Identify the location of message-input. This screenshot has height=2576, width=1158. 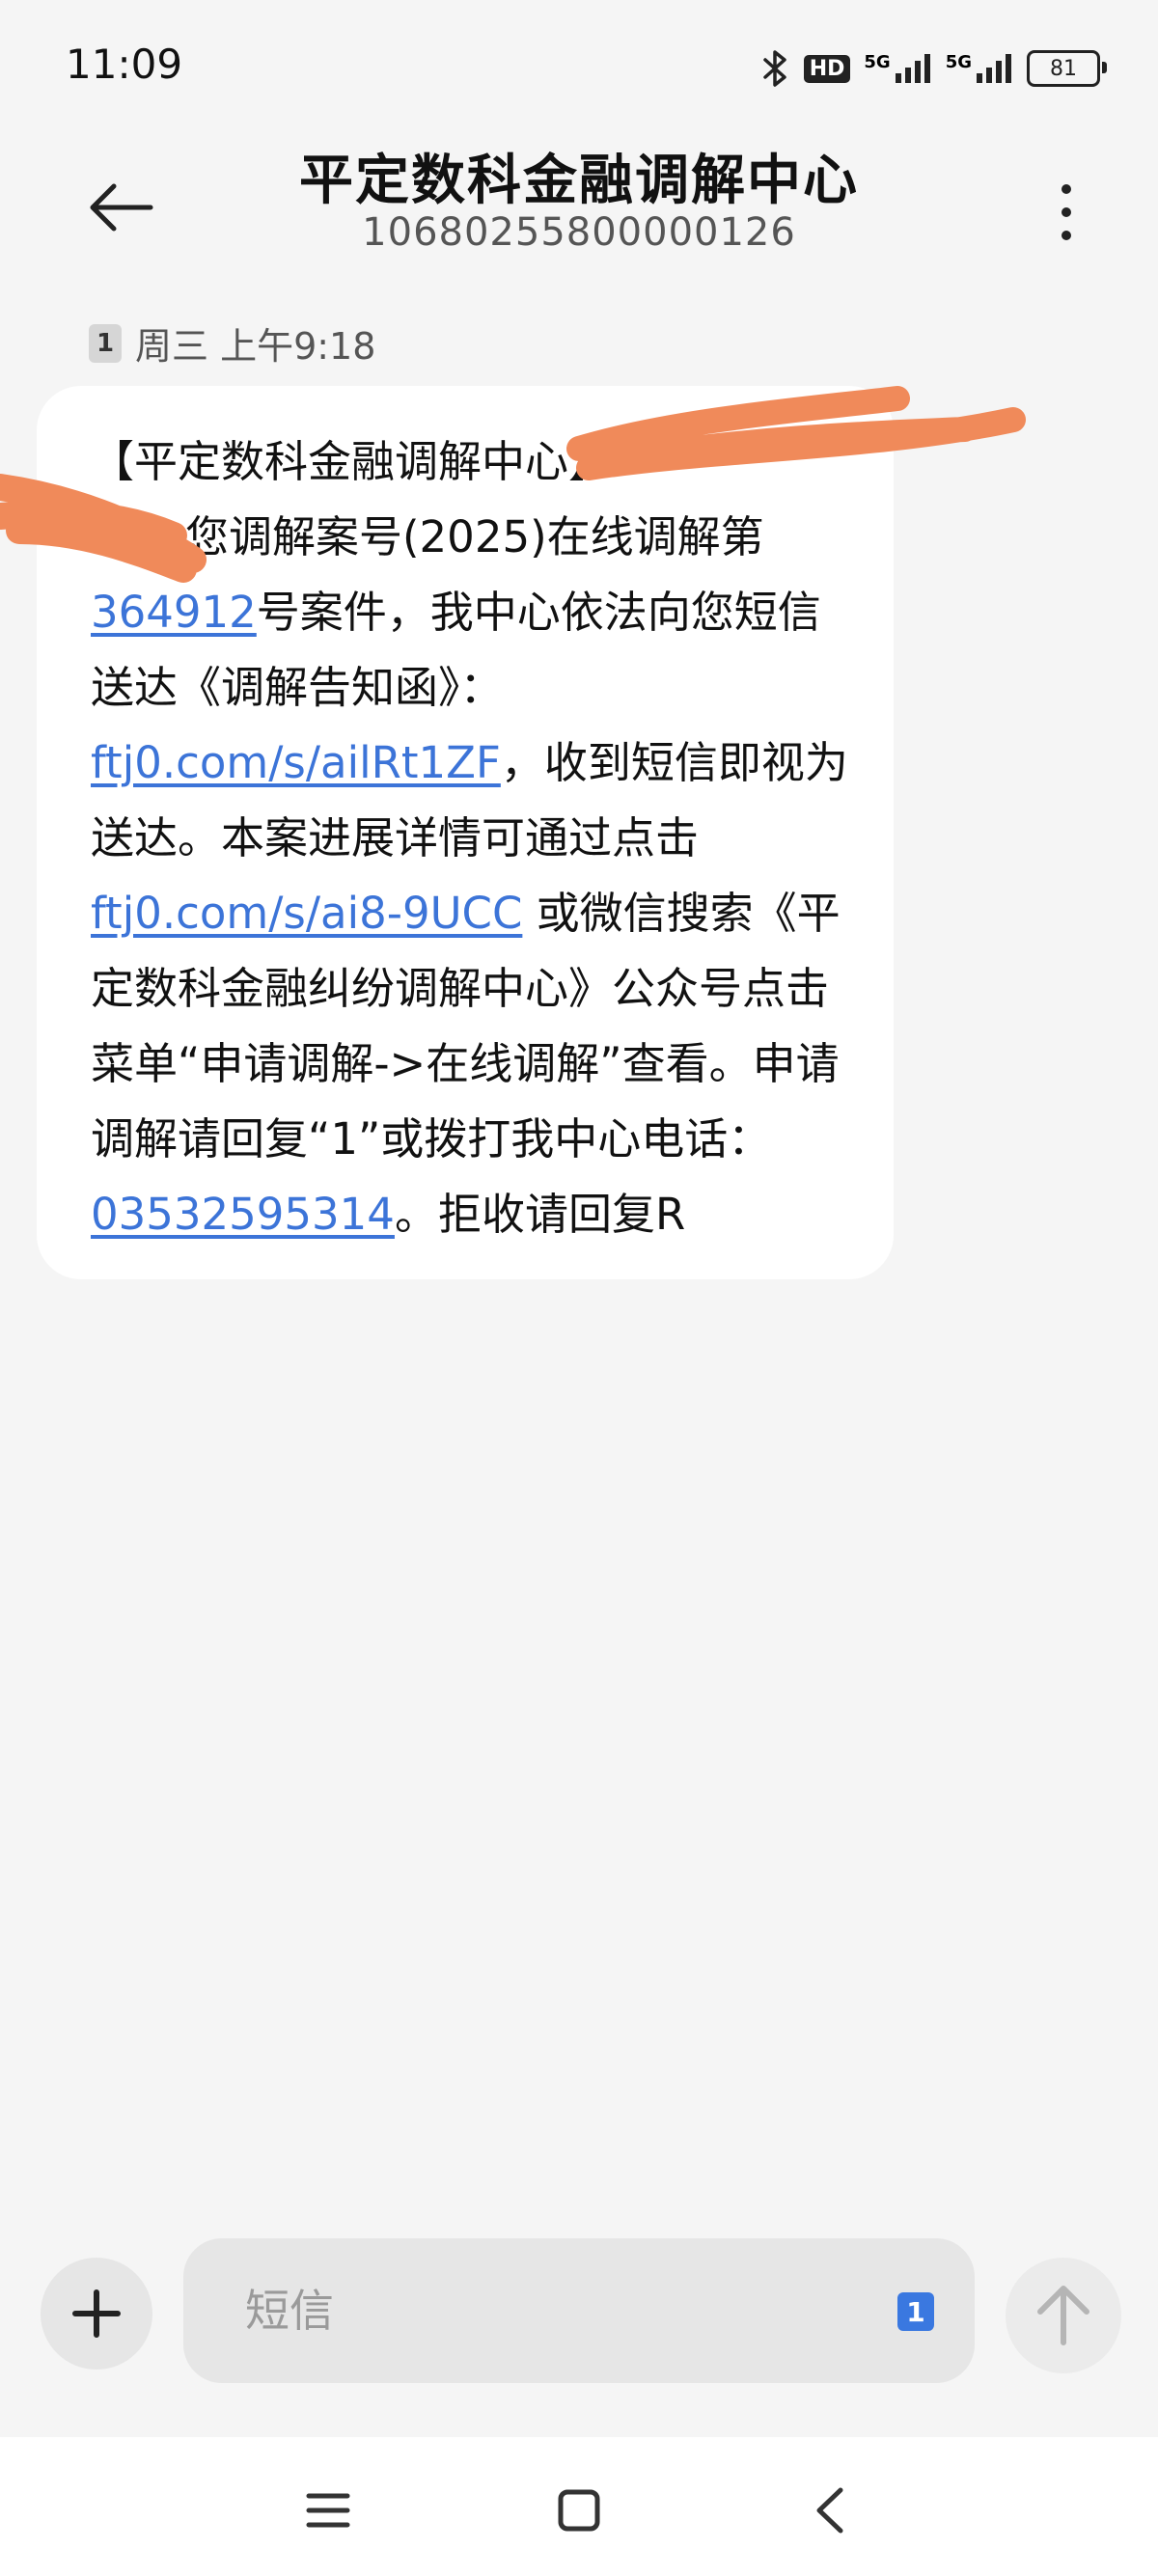
(534, 2311).